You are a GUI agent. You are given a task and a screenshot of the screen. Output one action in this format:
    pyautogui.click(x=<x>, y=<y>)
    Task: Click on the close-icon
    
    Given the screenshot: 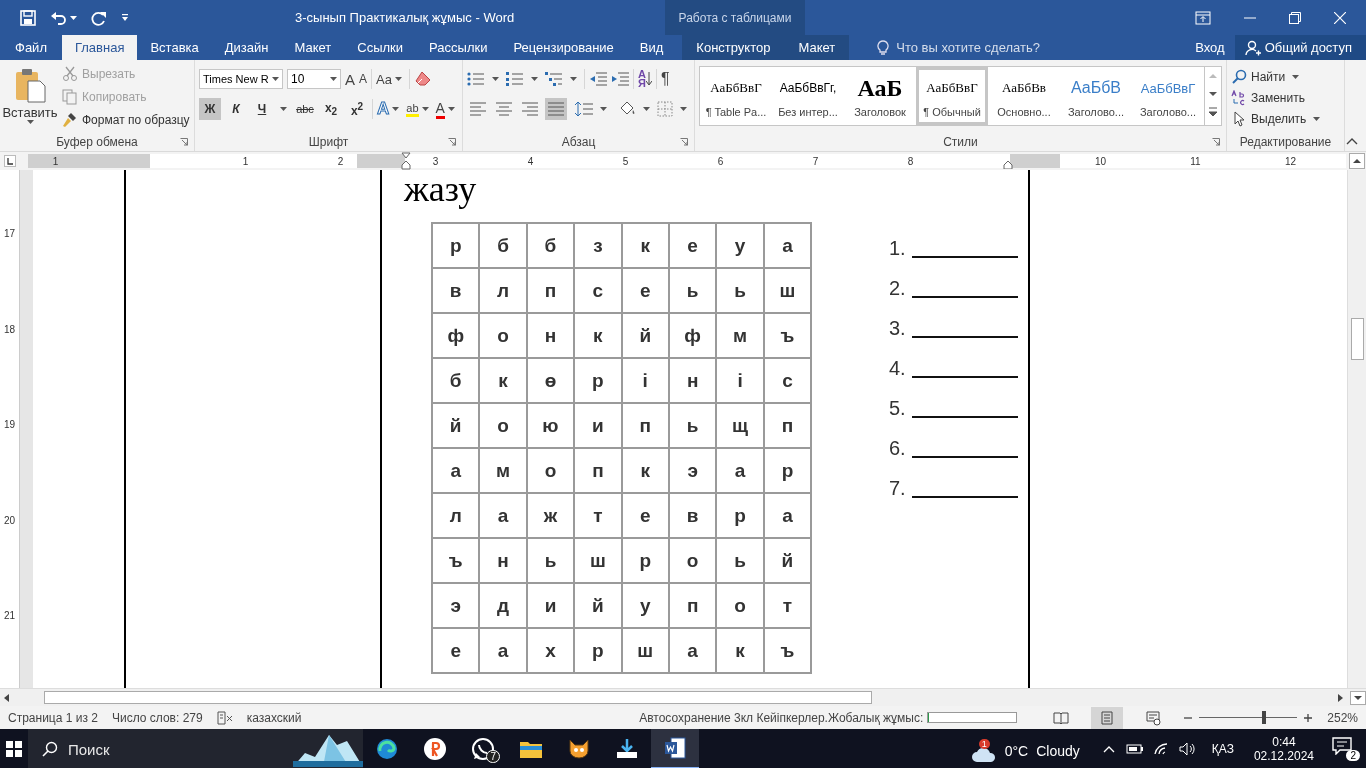 What is the action you would take?
    pyautogui.click(x=1340, y=17)
    